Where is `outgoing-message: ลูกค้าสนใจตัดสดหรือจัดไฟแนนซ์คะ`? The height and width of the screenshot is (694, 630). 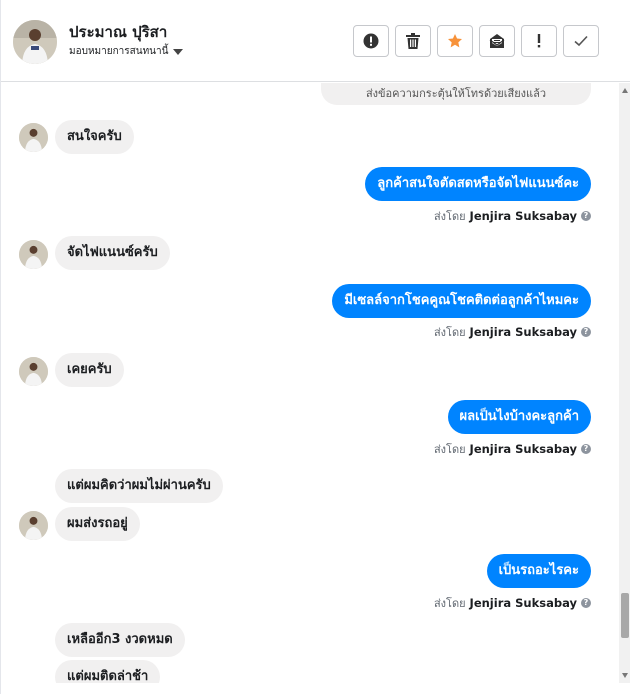 outgoing-message: ลูกค้าสนใจตัดสดหรือจัดไฟแนนซ์คะ is located at coordinates (478, 184).